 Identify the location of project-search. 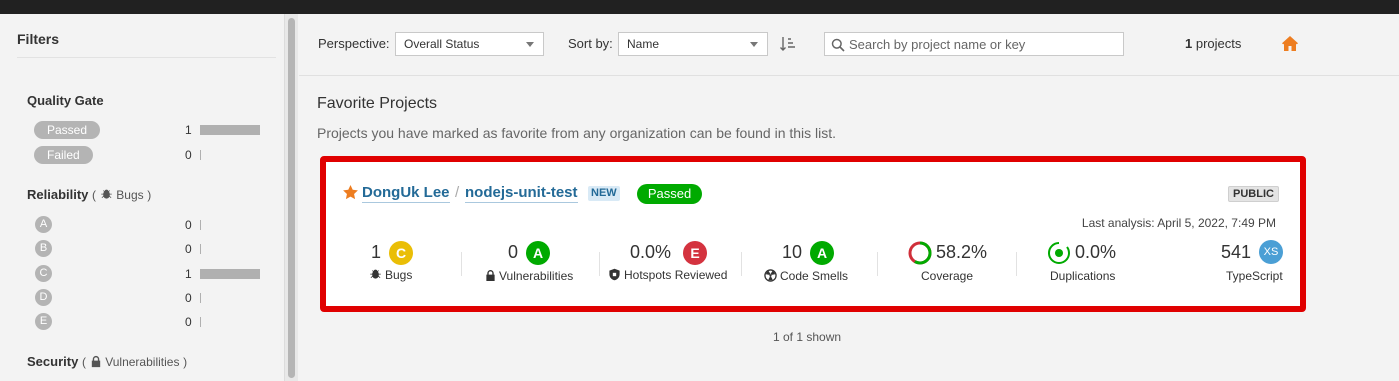
(974, 44).